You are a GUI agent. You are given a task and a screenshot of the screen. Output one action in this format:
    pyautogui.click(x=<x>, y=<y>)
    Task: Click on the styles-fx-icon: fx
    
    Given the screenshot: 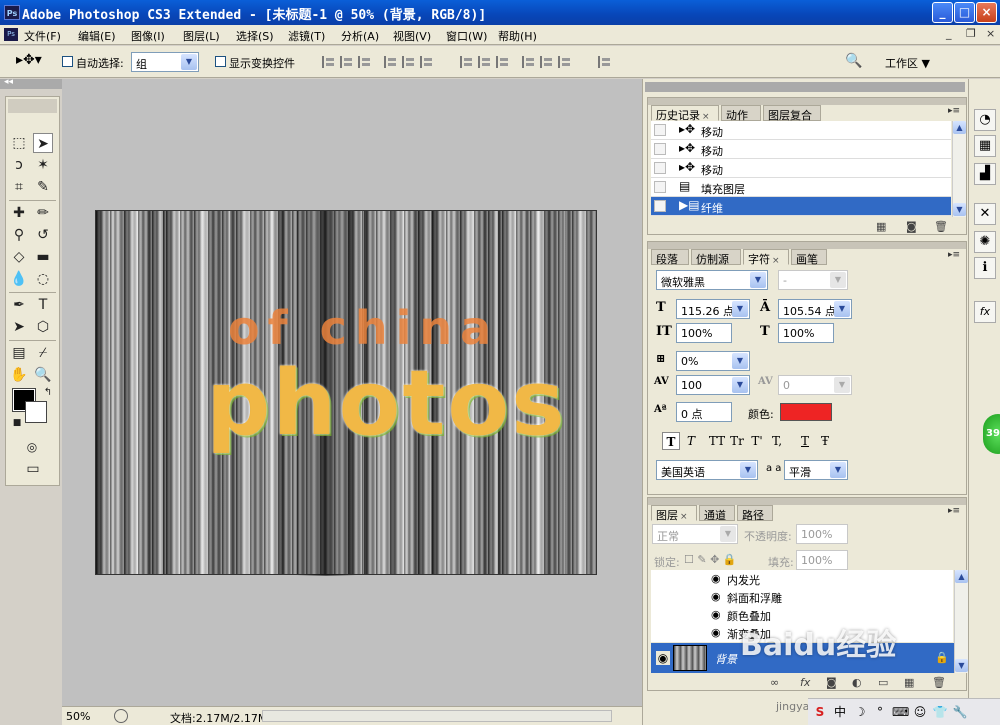 What is the action you would take?
    pyautogui.click(x=985, y=312)
    